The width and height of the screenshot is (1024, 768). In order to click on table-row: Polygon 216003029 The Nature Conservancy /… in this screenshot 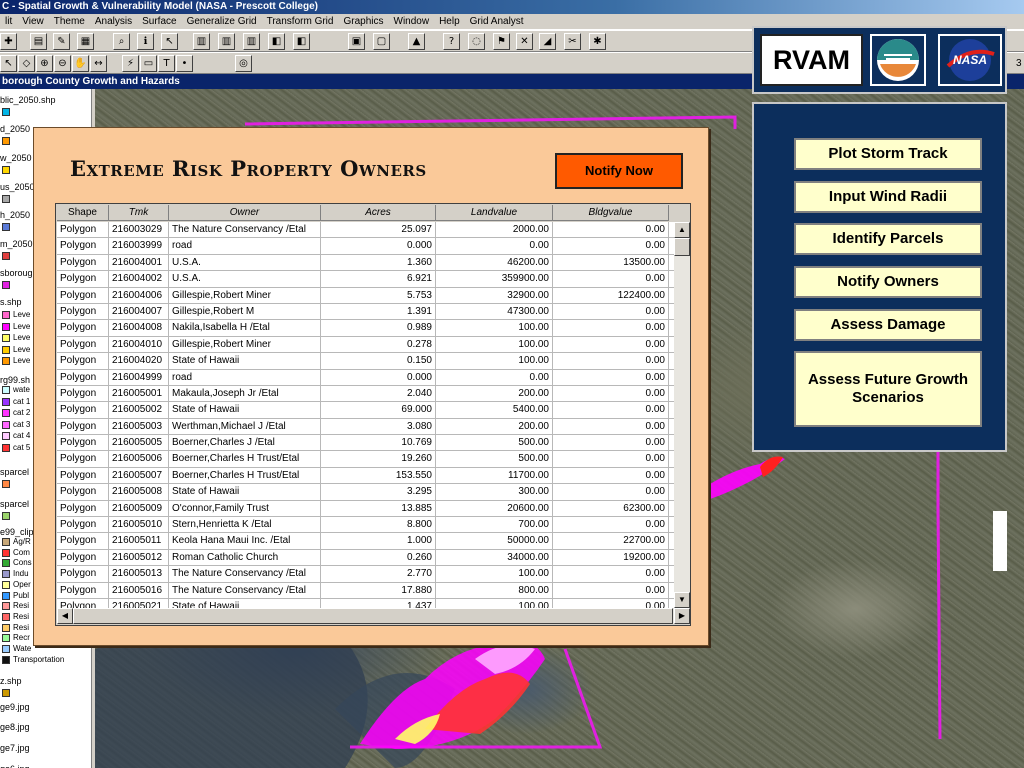, I will do `click(365, 230)`.